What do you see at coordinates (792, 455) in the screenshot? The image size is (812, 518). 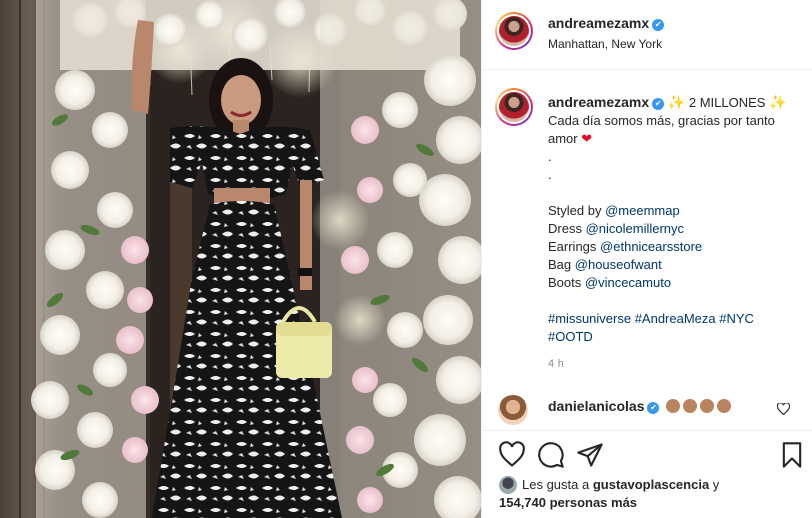 I see `bookmark-icon` at bounding box center [792, 455].